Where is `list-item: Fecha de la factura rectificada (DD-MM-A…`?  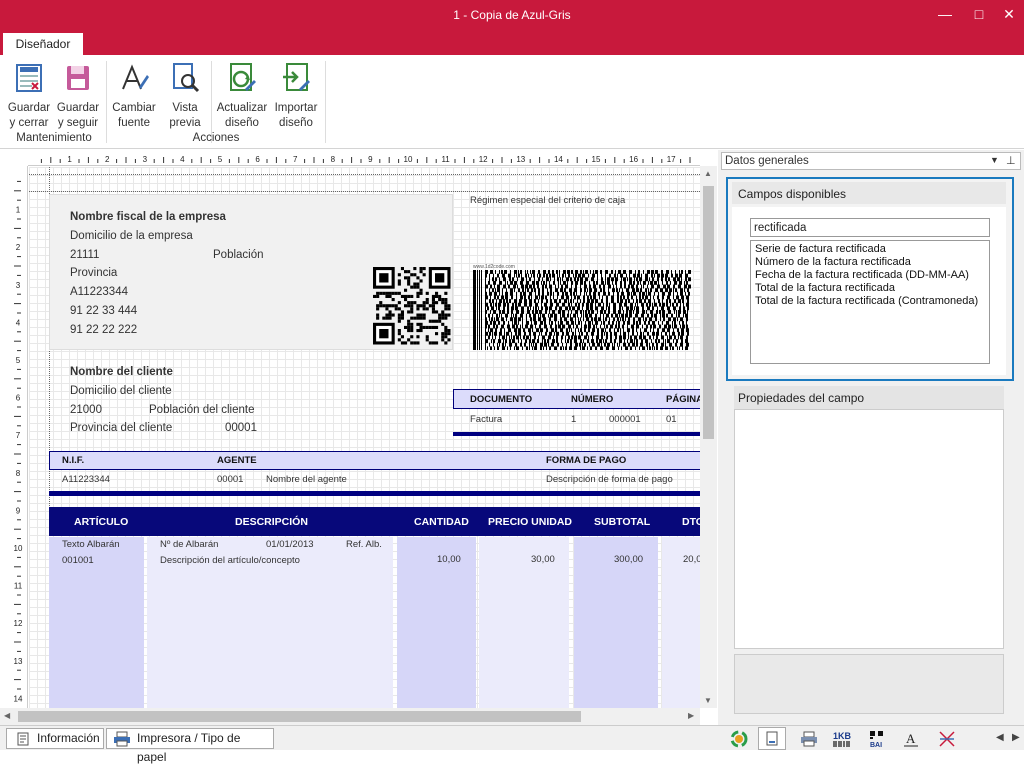
list-item: Fecha de la factura rectificada (DD-MM-A… is located at coordinates (862, 275).